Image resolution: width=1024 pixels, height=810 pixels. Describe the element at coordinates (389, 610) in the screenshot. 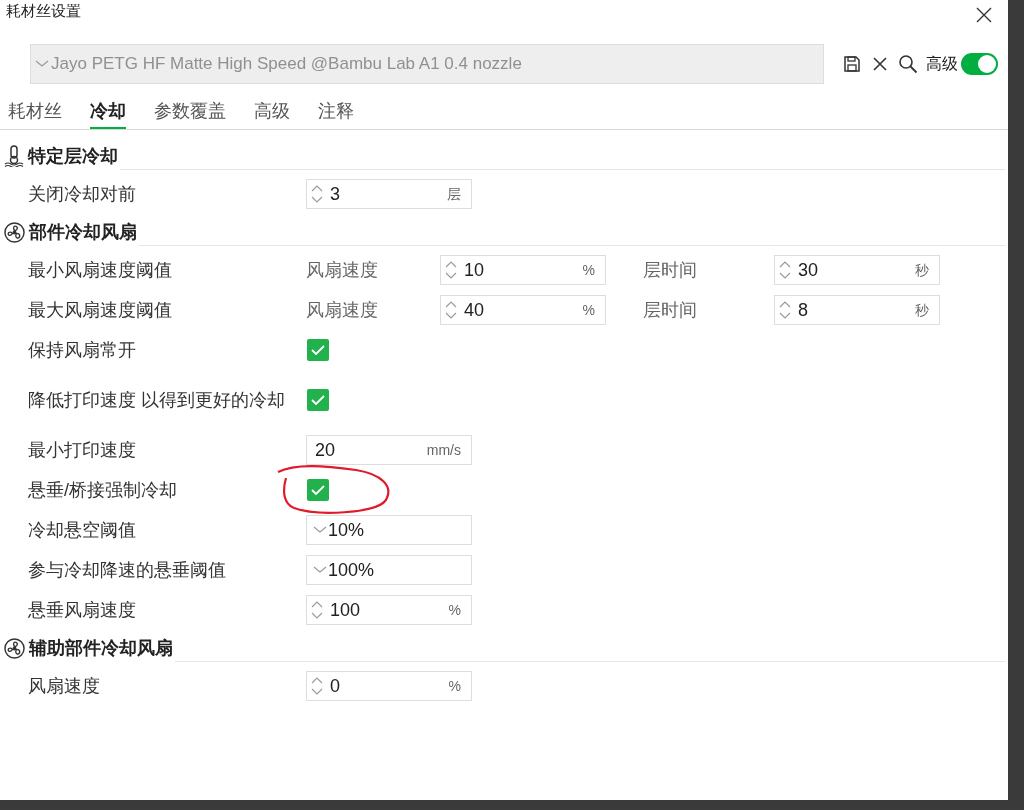

I see `number-input: 100 %` at that location.